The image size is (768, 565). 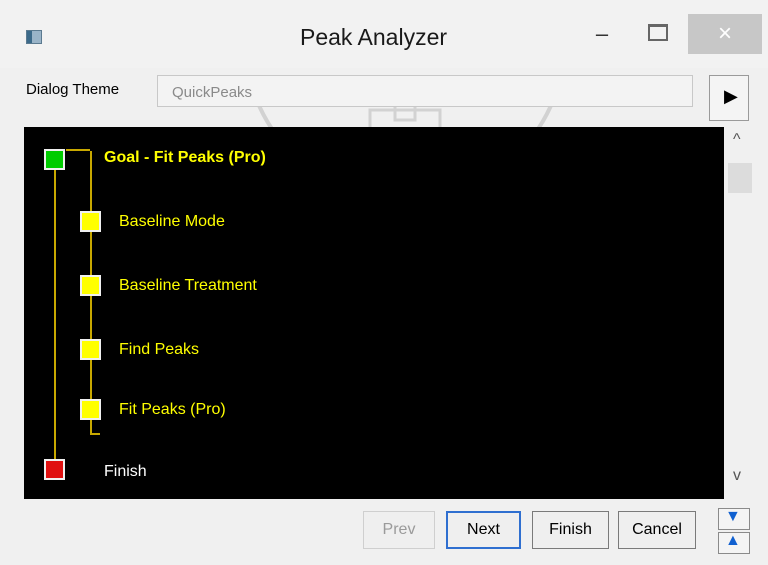 What do you see at coordinates (425, 91) in the screenshot?
I see `dialog-theme-field: QuickPeaks` at bounding box center [425, 91].